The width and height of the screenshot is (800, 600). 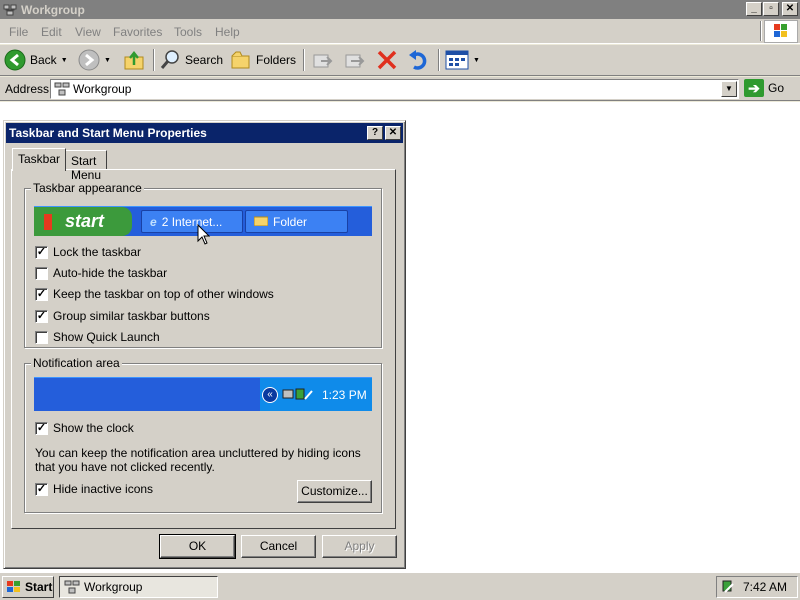 I want to click on back-button: Back ▼, so click(x=36, y=60).